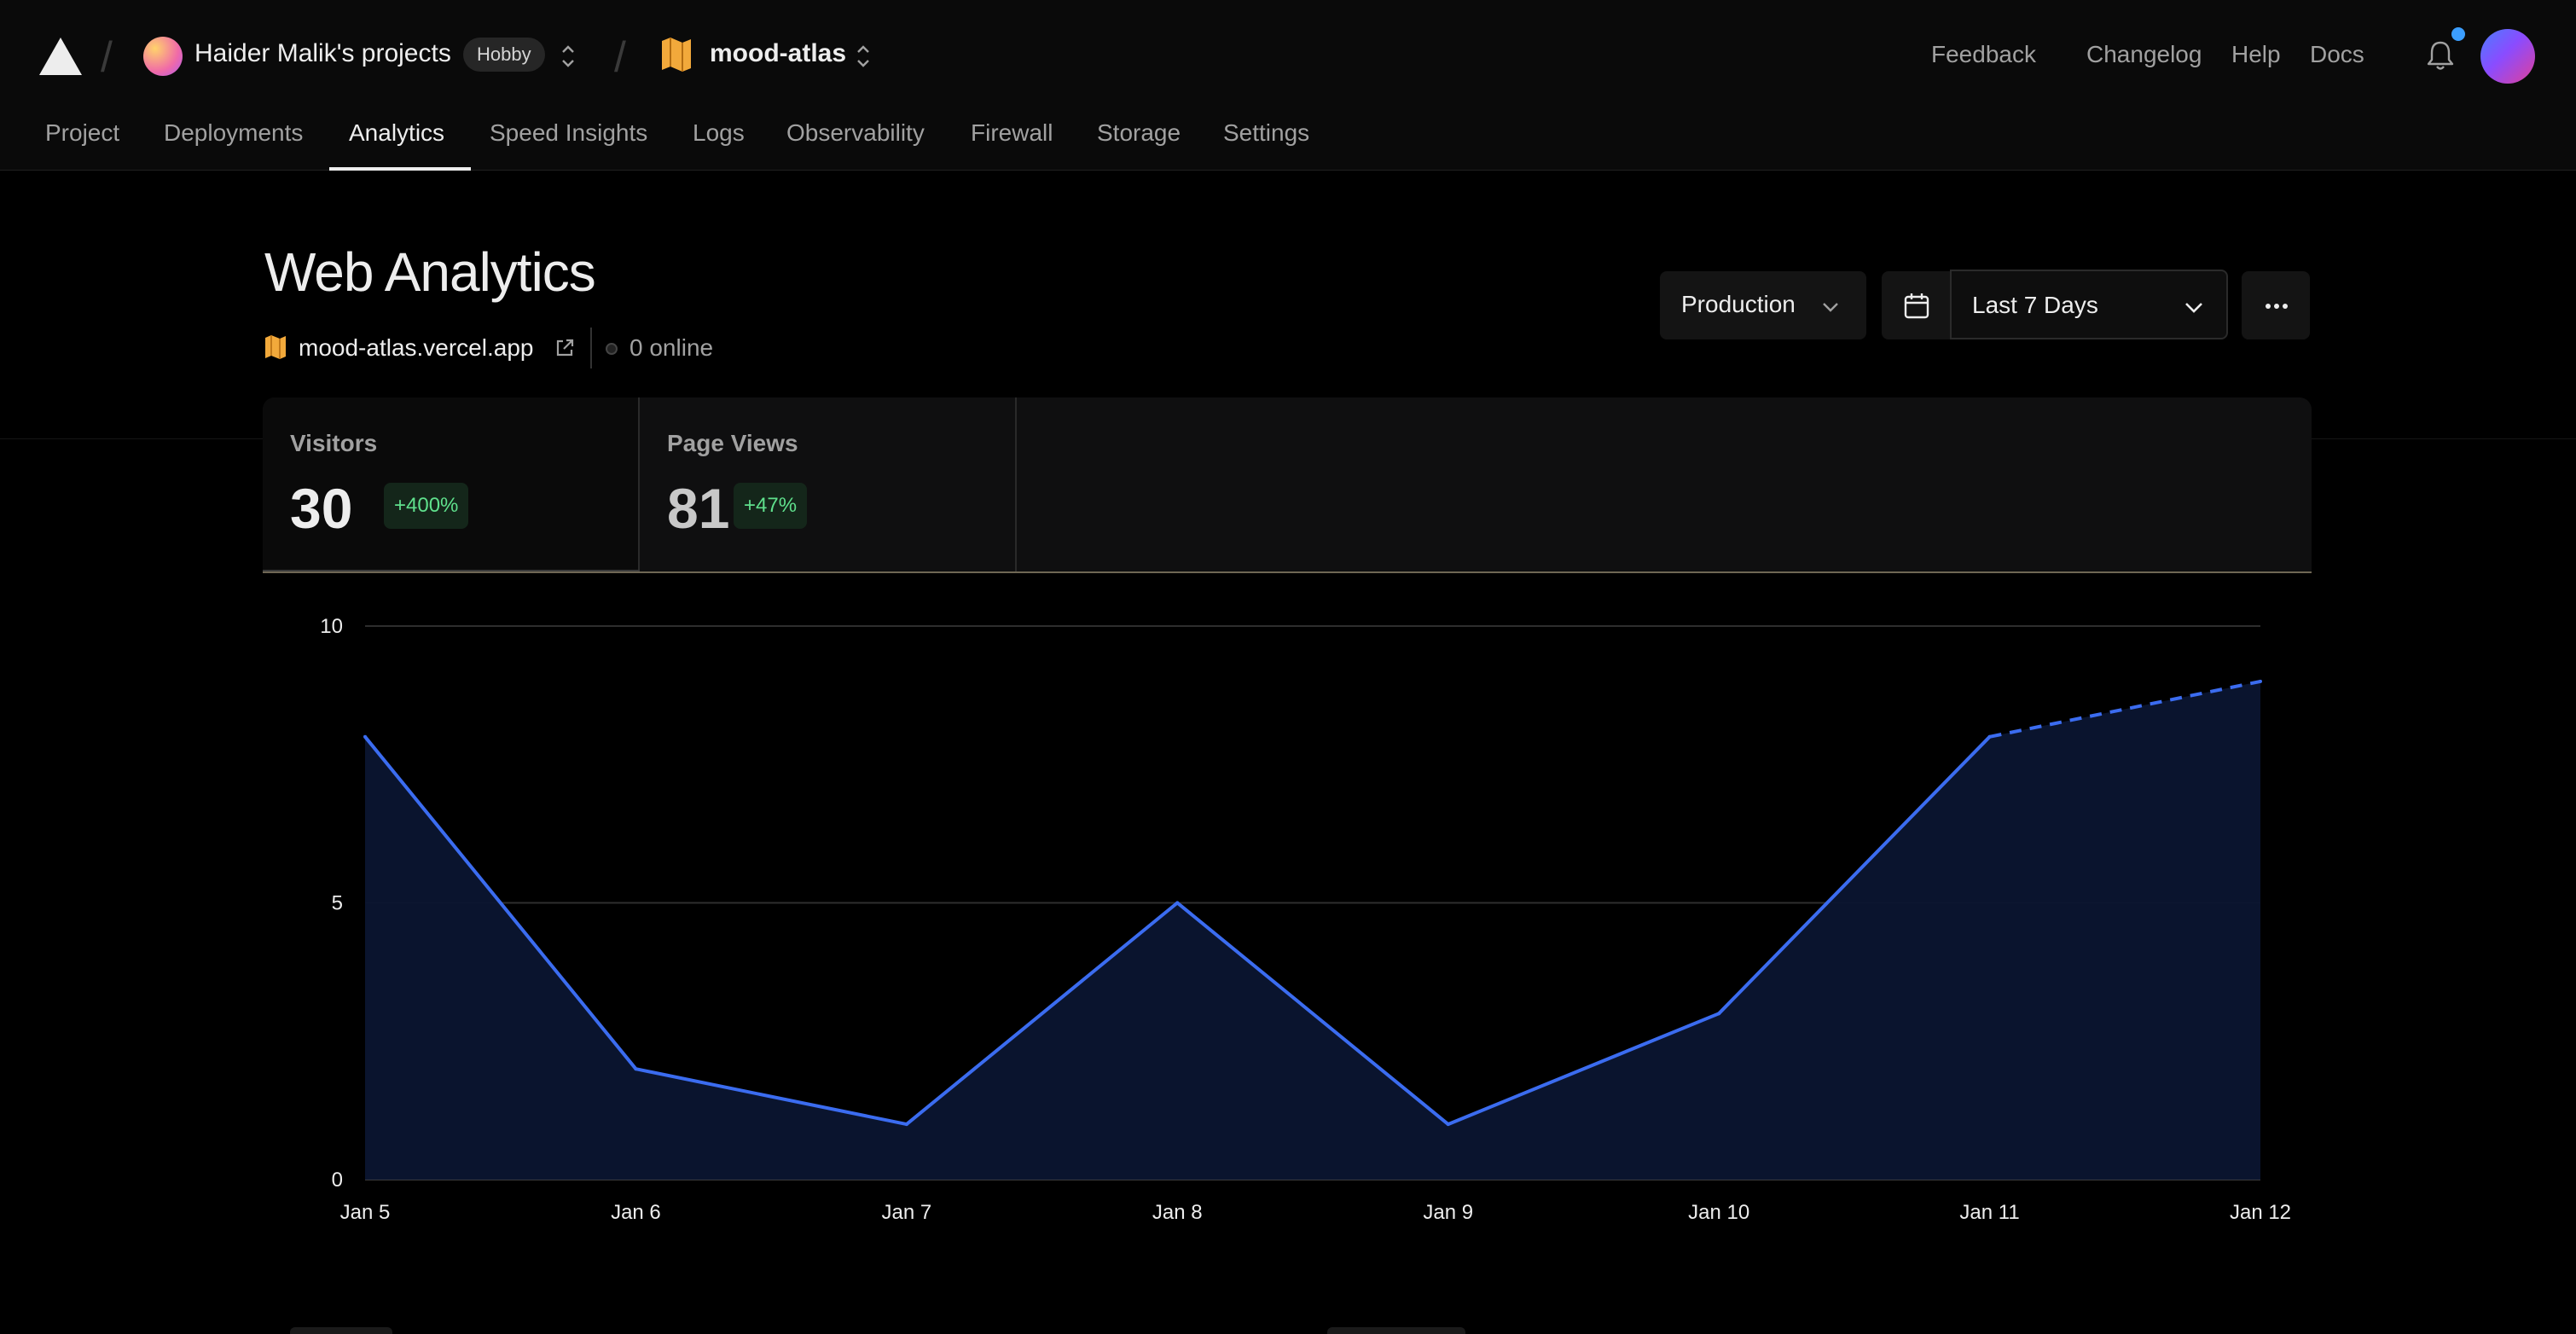 Image resolution: width=2576 pixels, height=1334 pixels. Describe the element at coordinates (1139, 133) in the screenshot. I see `tab-storage: Storage` at that location.